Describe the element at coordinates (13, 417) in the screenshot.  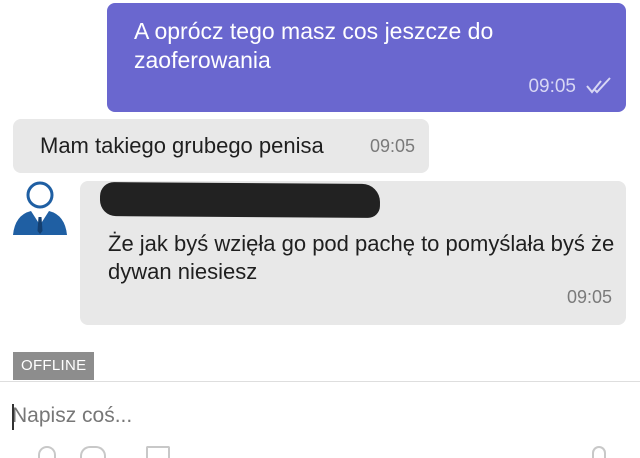
I see `text-caret` at that location.